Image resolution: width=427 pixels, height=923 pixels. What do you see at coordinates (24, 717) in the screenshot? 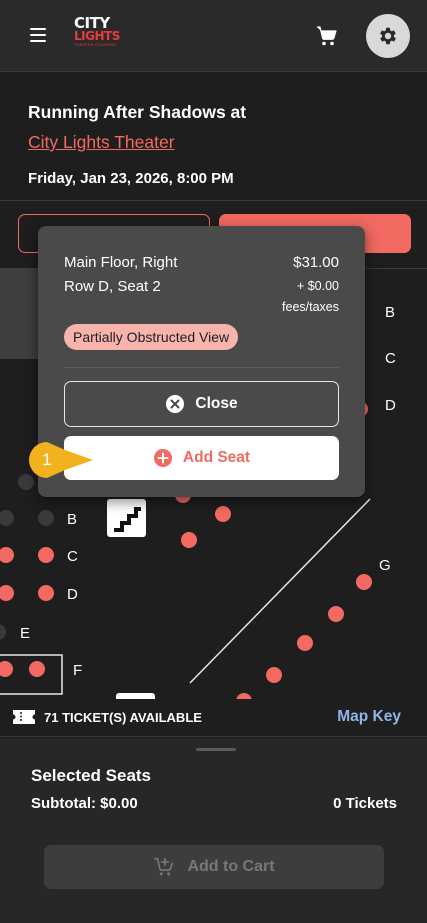
I see `ticket-icon` at bounding box center [24, 717].